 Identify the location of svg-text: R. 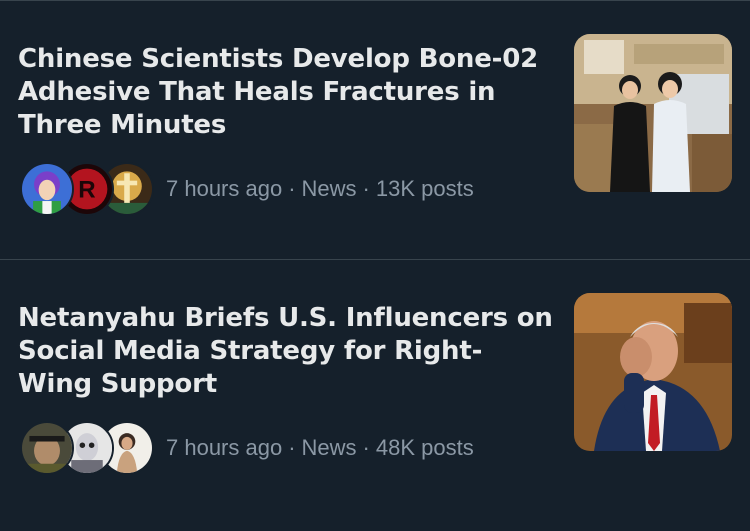
(86, 189).